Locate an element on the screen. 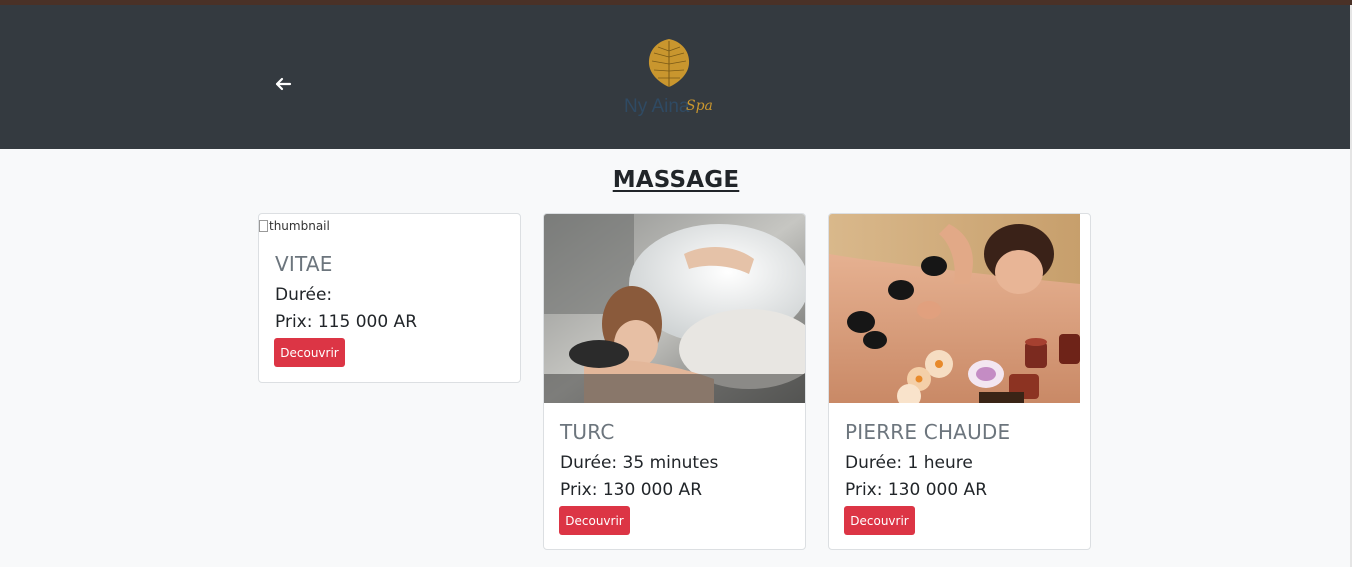 The width and height of the screenshot is (1352, 567). card-duration: Durée: 1 heure is located at coordinates (909, 463).